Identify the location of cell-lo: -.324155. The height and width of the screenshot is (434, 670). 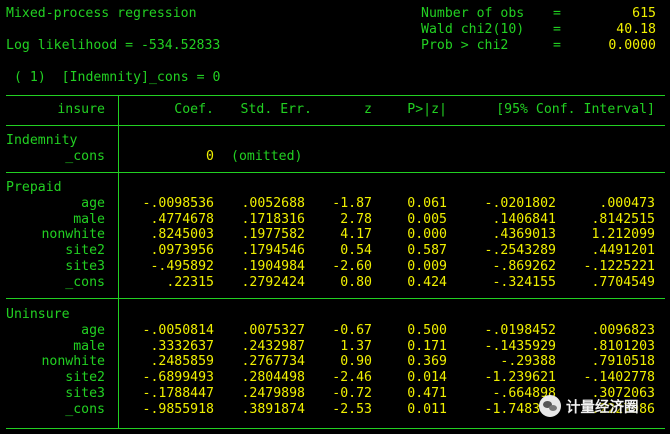
(524, 282).